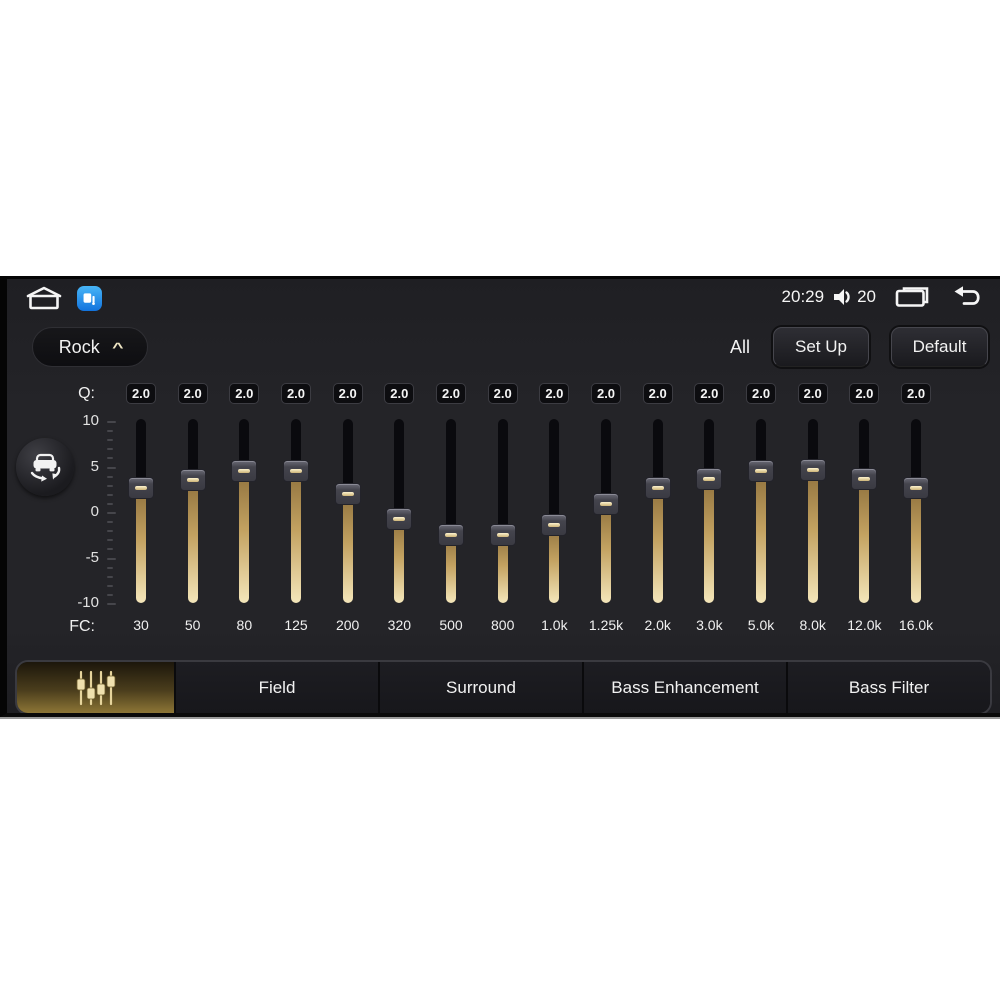  Describe the element at coordinates (912, 297) in the screenshot. I see `recents-icon` at that location.